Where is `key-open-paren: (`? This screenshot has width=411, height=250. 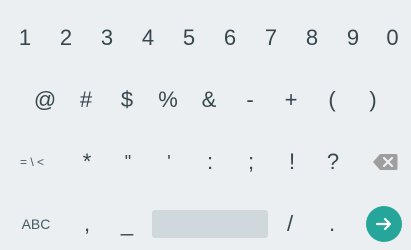
key-open-paren: ( is located at coordinates (332, 100).